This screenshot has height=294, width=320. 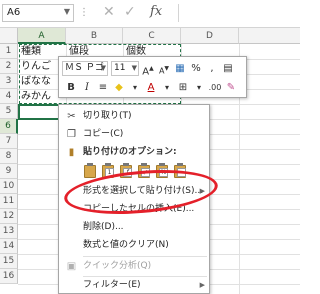 I want to click on font-name-select: ＭＳ Ｐゴ ▼, so click(x=85, y=68).